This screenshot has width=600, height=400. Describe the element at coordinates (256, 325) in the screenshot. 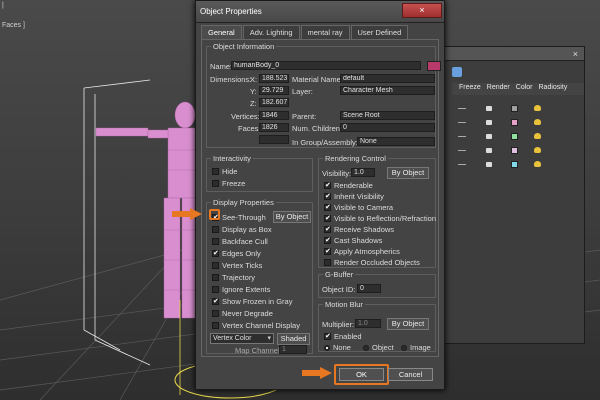

I see `vertex-channel-display-checkbox: Vertex Channel Display` at that location.